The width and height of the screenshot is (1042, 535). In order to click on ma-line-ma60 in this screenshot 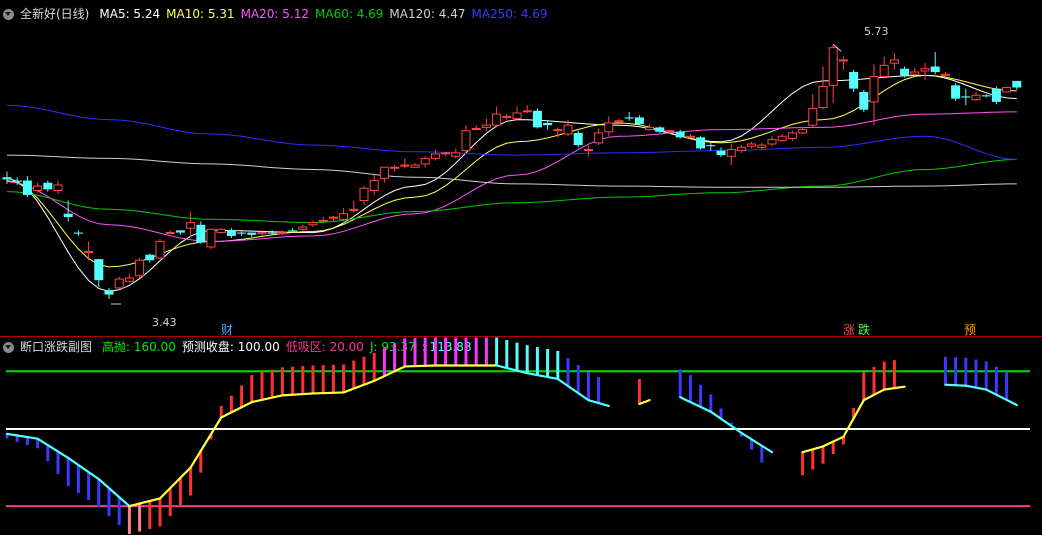, I will do `click(511, 191)`.